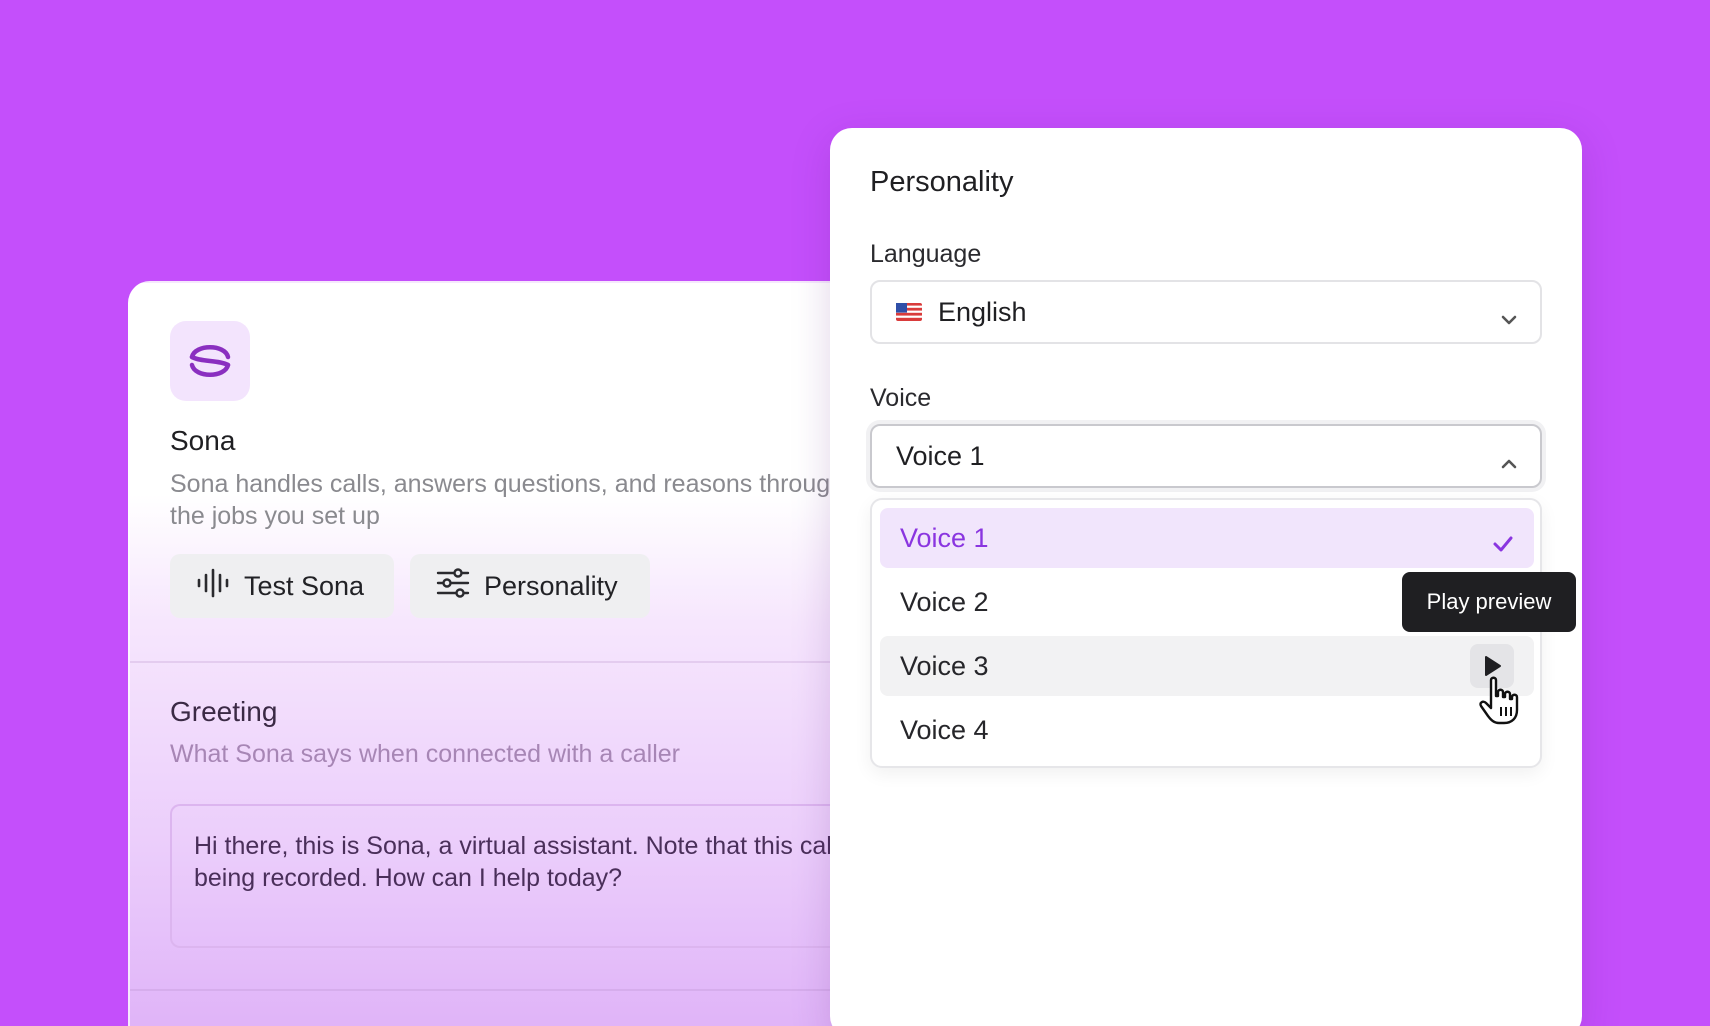  I want to click on voice-option-label: Voice 3, so click(944, 665).